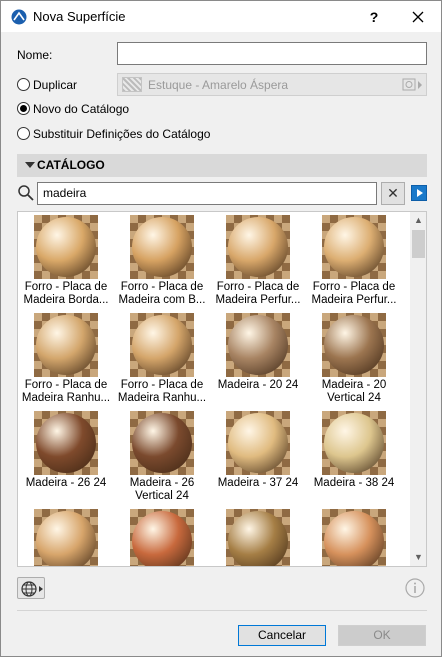 This screenshot has width=442, height=657. I want to click on replace-settings-label: Substituir Definições do Catálogo, so click(121, 134).